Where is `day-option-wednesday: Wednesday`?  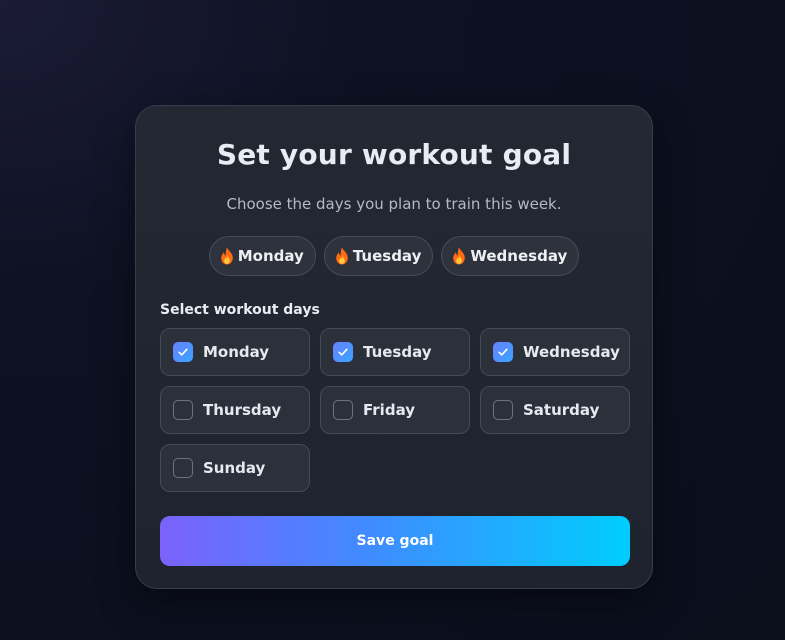
day-option-wednesday: Wednesday is located at coordinates (555, 352).